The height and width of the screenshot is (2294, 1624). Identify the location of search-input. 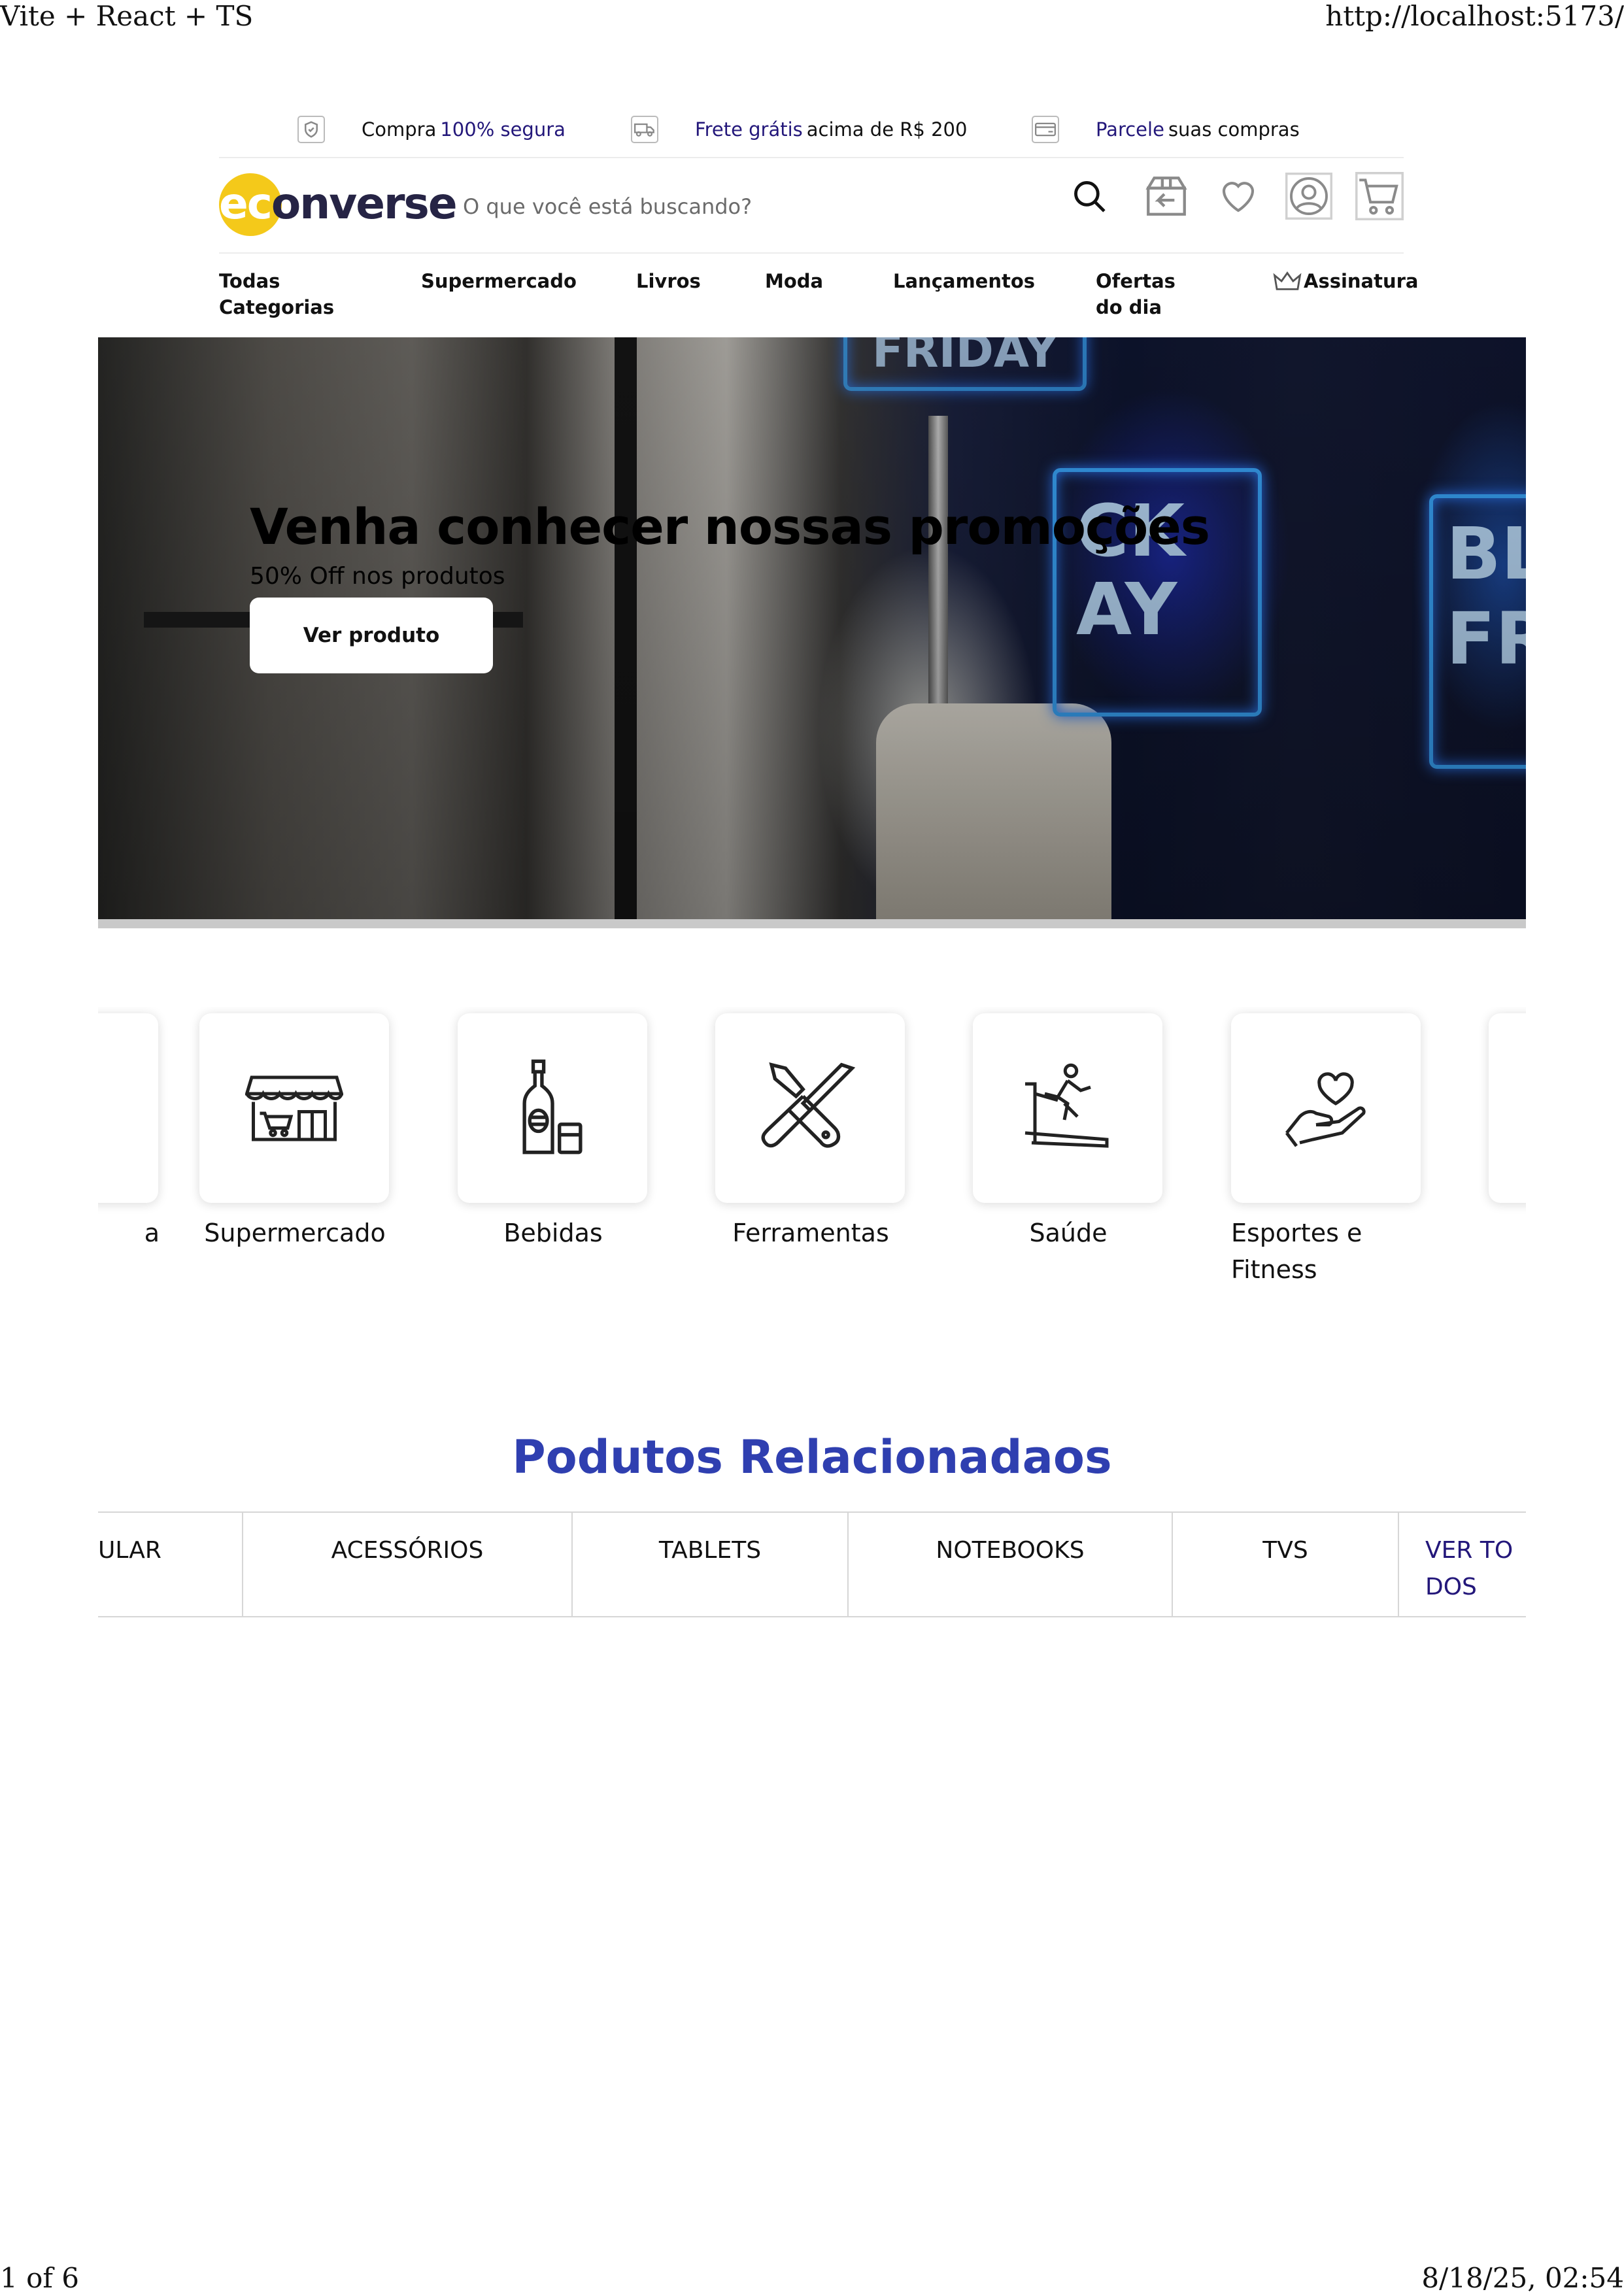
(757, 207).